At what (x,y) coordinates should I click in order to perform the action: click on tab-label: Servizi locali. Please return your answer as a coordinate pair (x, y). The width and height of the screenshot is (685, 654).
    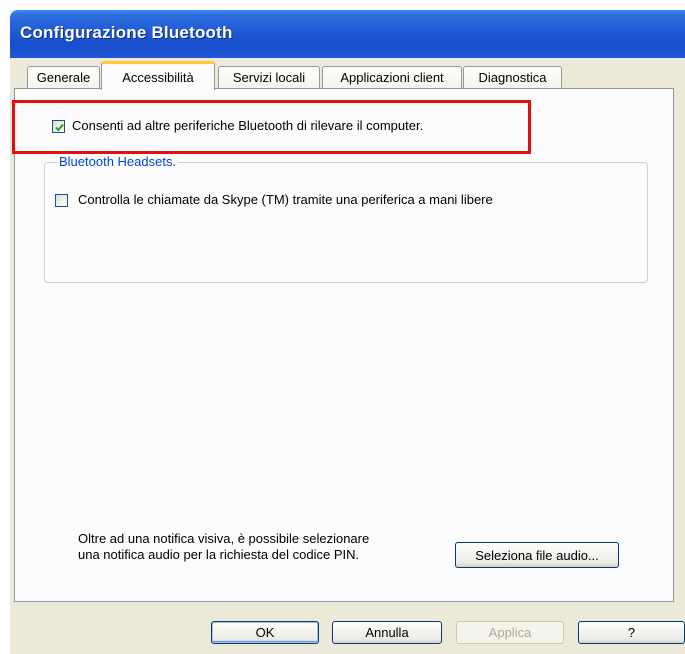
    Looking at the image, I should click on (269, 77).